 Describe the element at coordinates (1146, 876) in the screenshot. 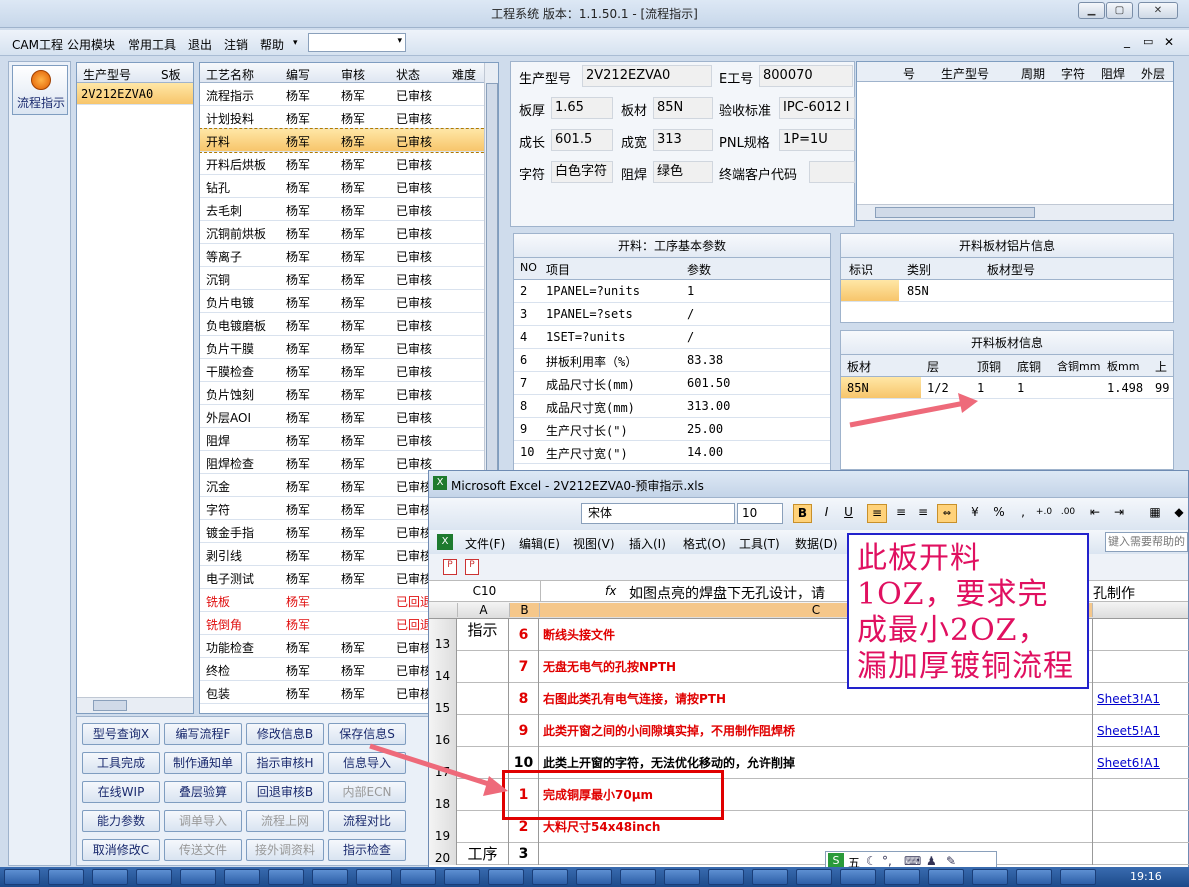

I see `clock: 19:16` at that location.